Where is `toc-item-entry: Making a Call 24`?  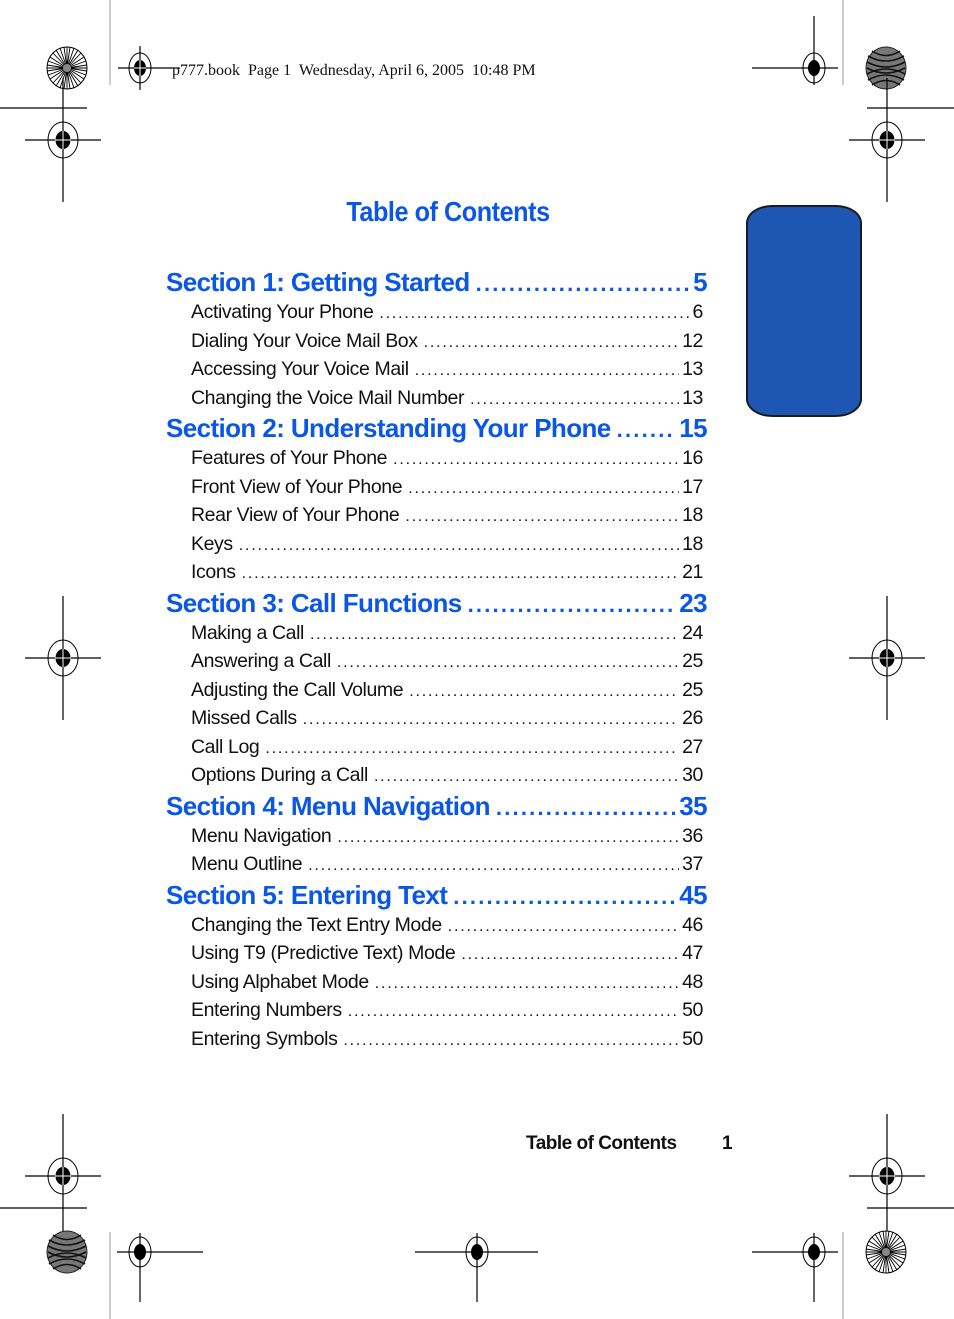 toc-item-entry: Making a Call 24 is located at coordinates (434, 633).